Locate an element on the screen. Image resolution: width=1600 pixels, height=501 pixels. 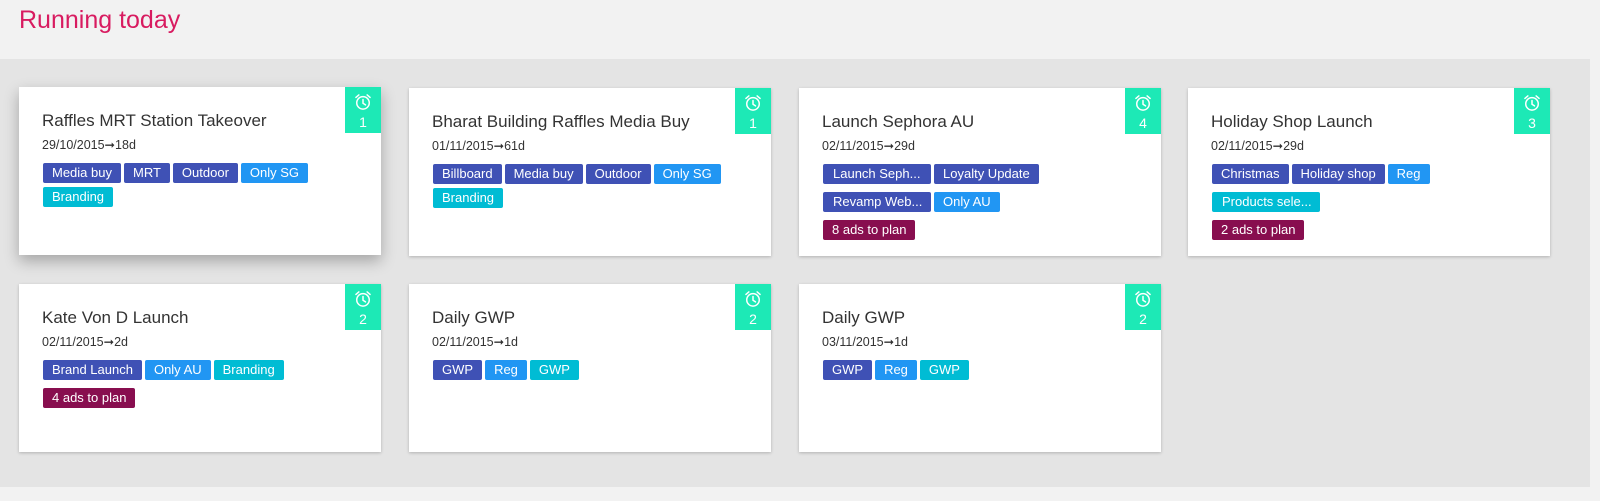
card-date: 01/11/2015➞61d is located at coordinates (478, 146).